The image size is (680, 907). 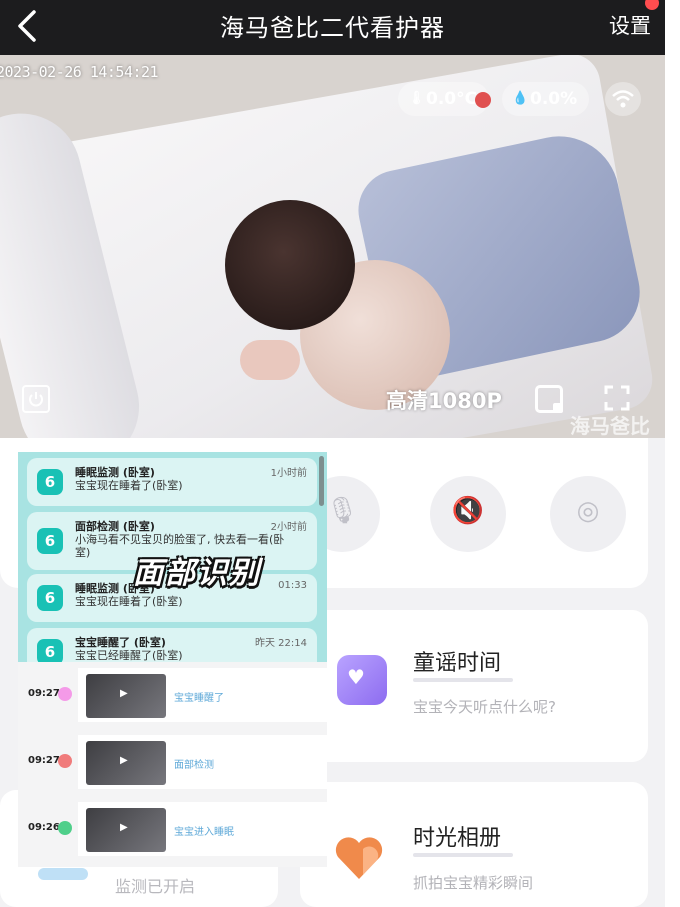 What do you see at coordinates (463, 680) in the screenshot?
I see `song-title-underline` at bounding box center [463, 680].